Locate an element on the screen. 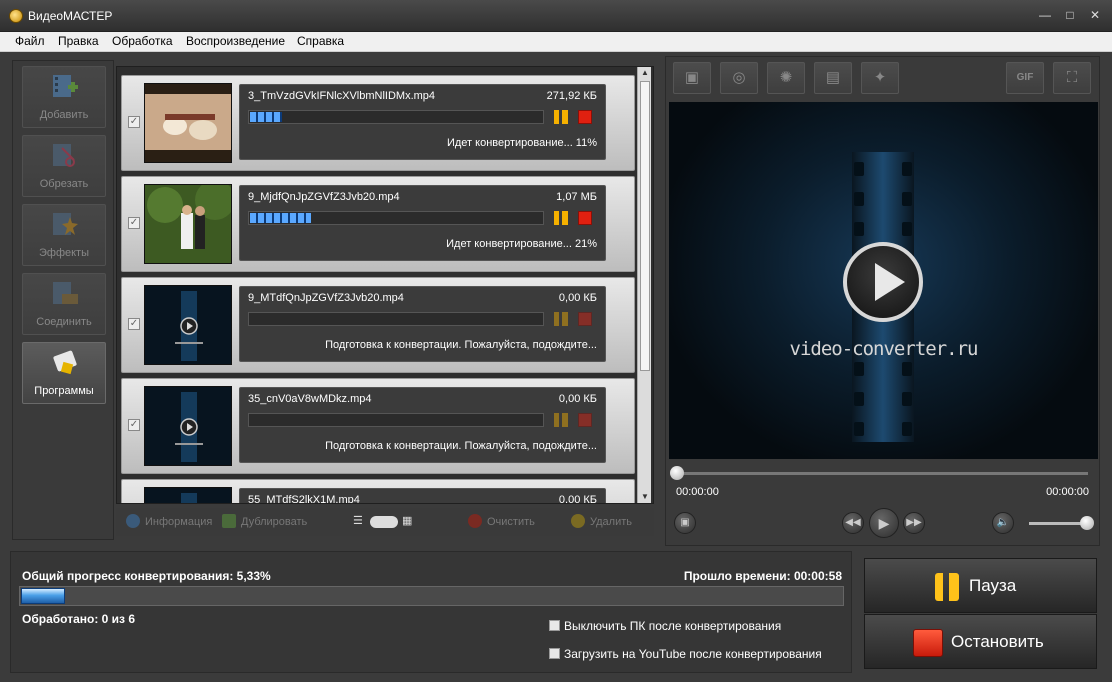 This screenshot has width=1112, height=682. info-label: Информация is located at coordinates (179, 522).